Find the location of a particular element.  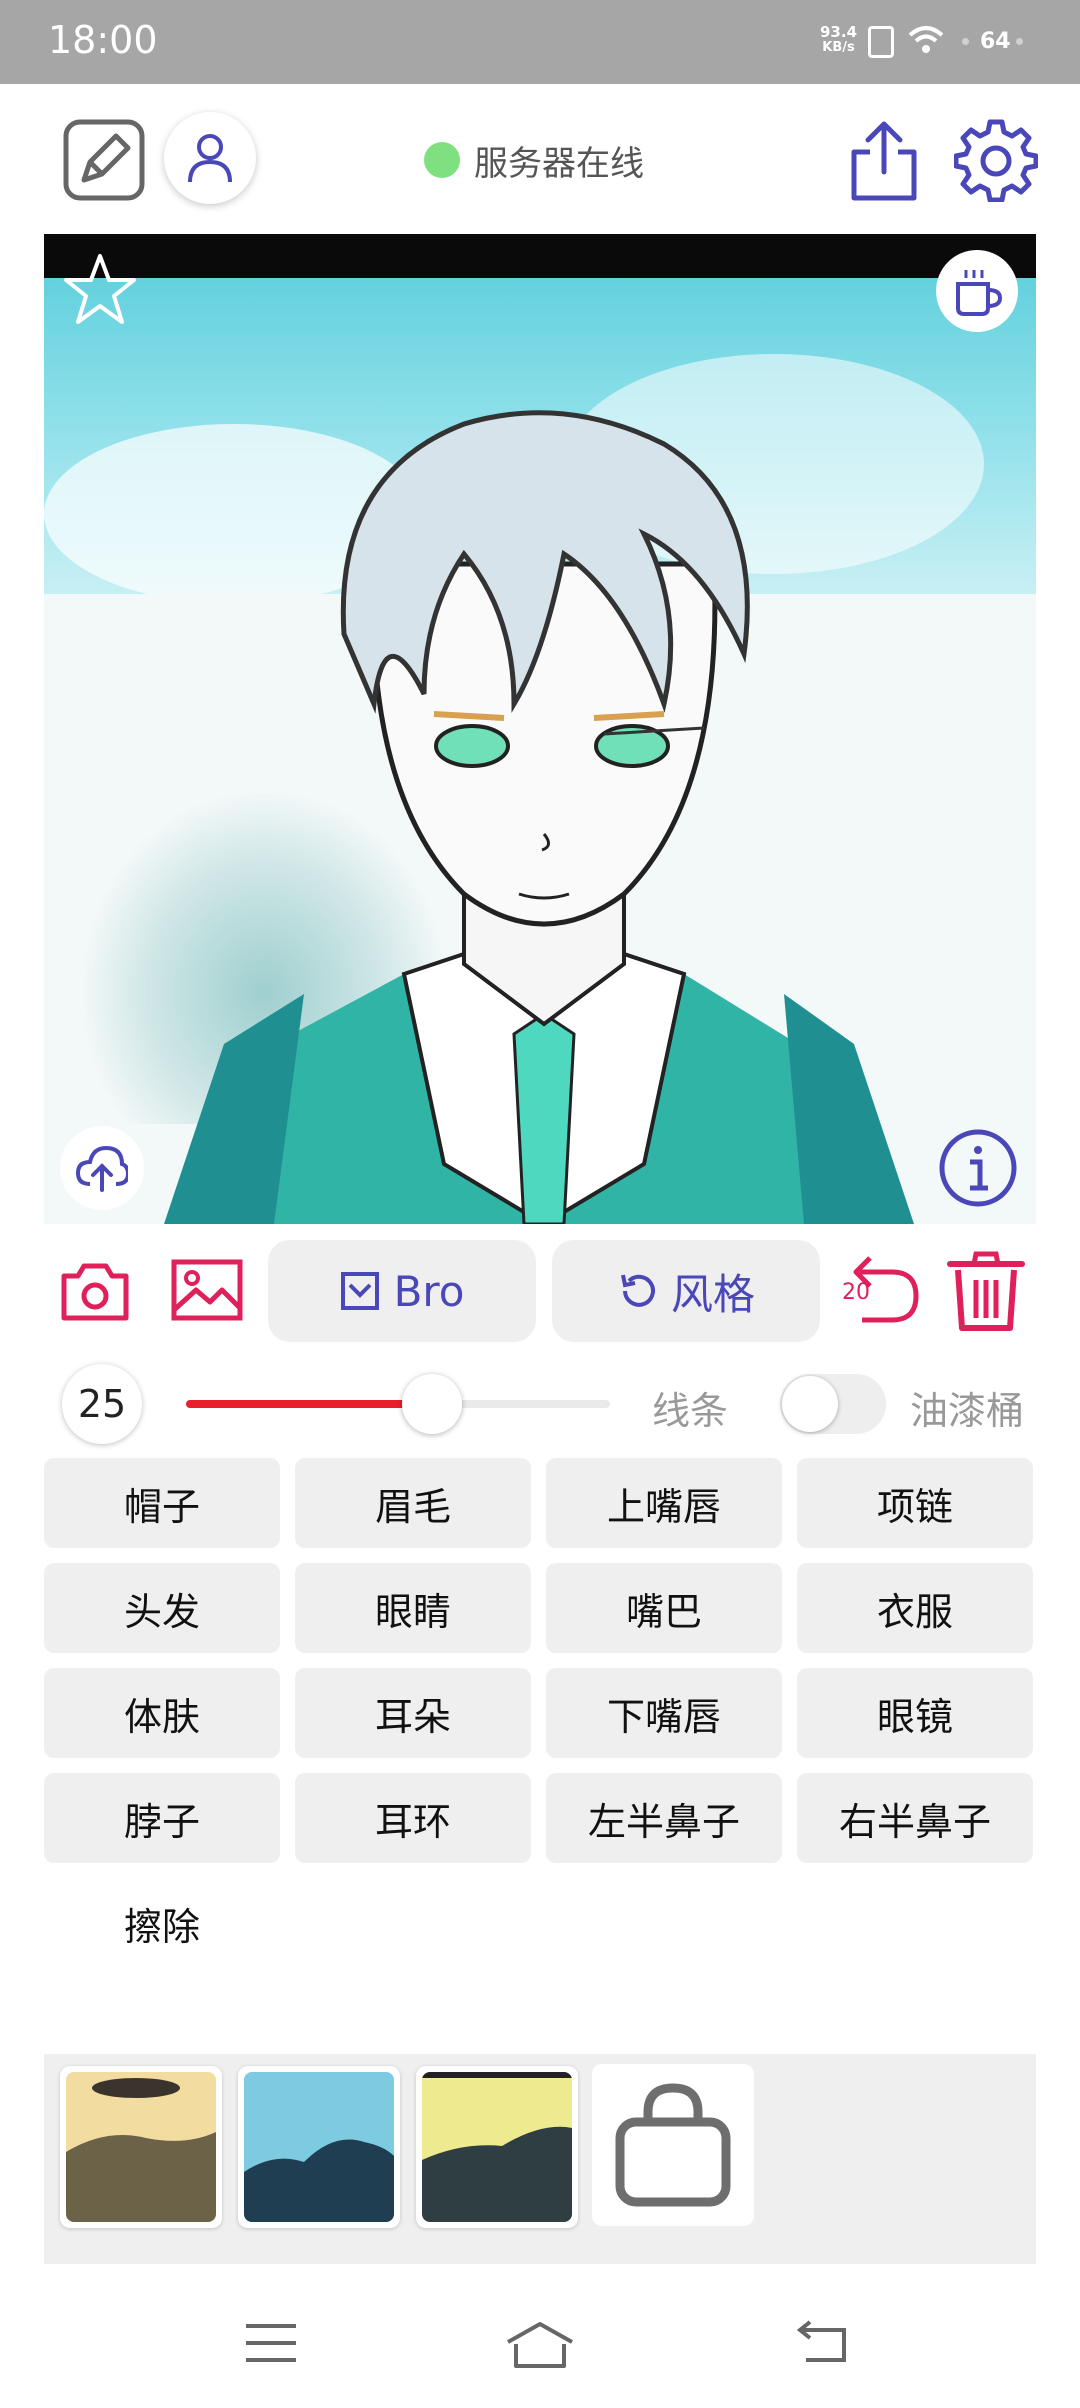

part-button-upper-lip: 上嘴唇 is located at coordinates (664, 1503).